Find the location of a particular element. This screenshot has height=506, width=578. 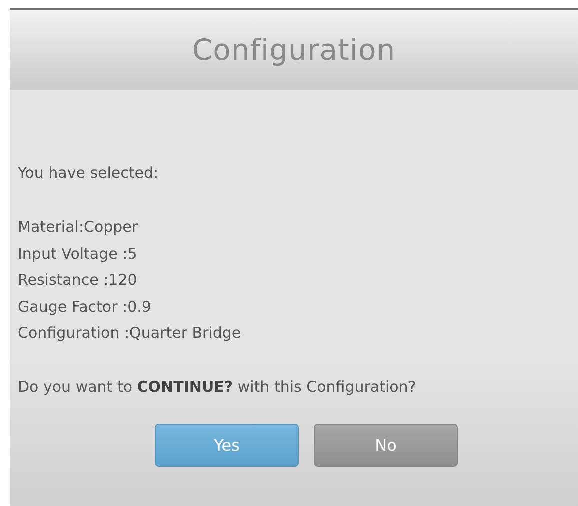

cancel-button: No is located at coordinates (386, 445).